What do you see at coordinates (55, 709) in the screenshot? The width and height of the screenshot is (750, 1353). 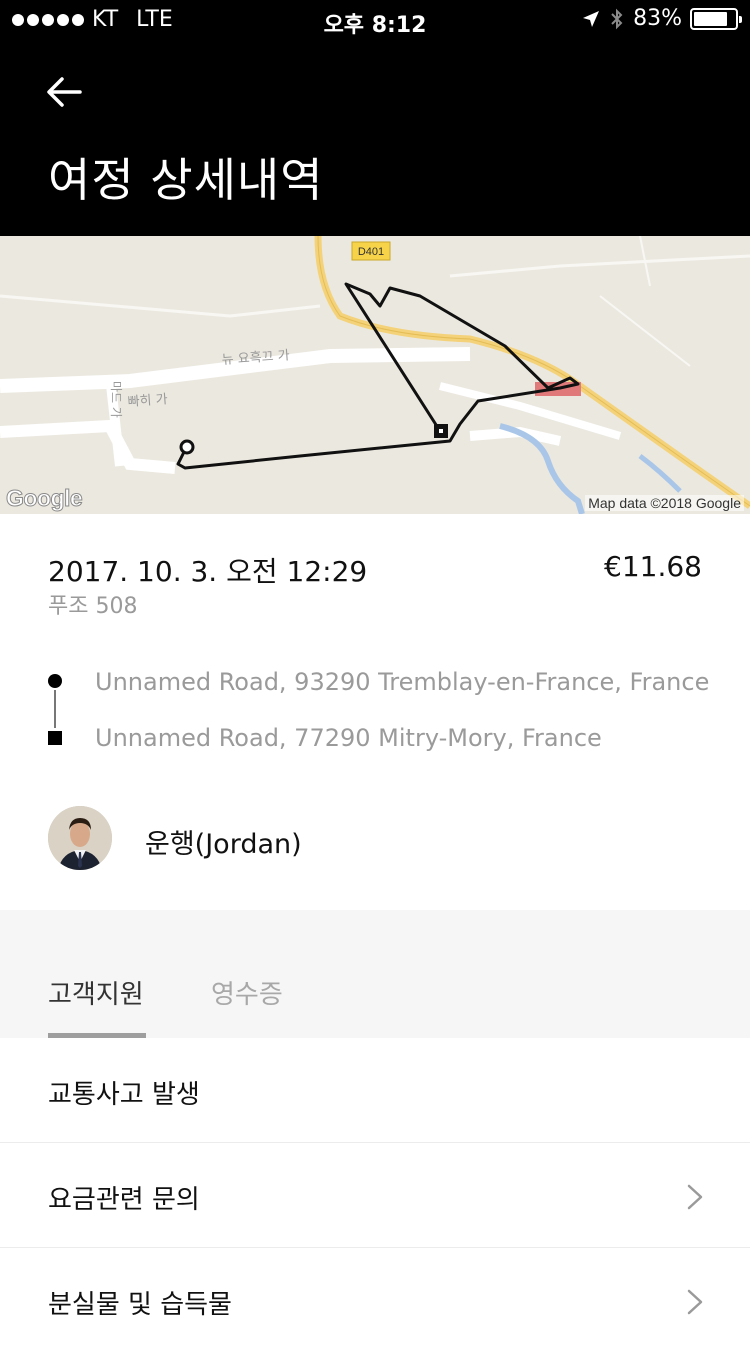 I see `route-connector` at bounding box center [55, 709].